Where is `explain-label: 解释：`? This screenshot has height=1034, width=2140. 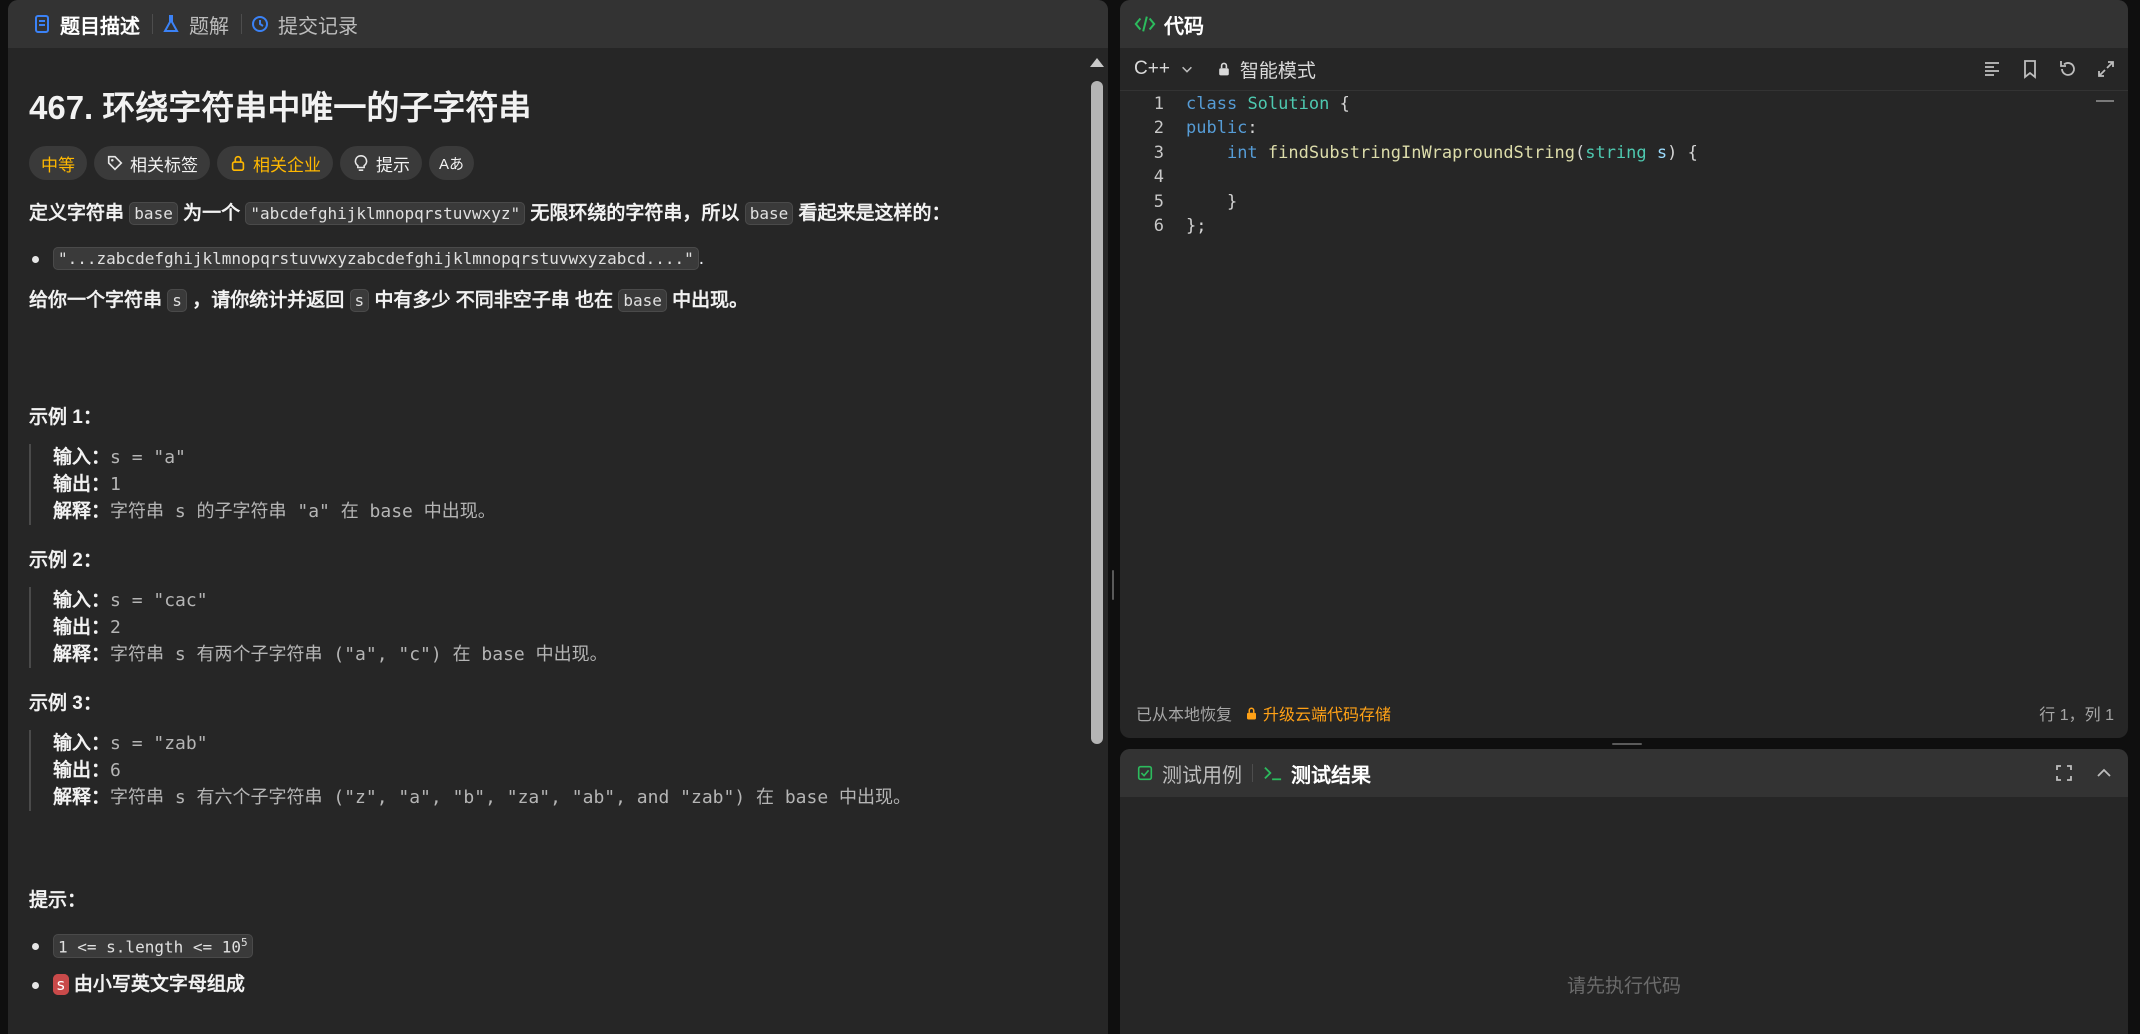 explain-label: 解释： is located at coordinates (82, 797).